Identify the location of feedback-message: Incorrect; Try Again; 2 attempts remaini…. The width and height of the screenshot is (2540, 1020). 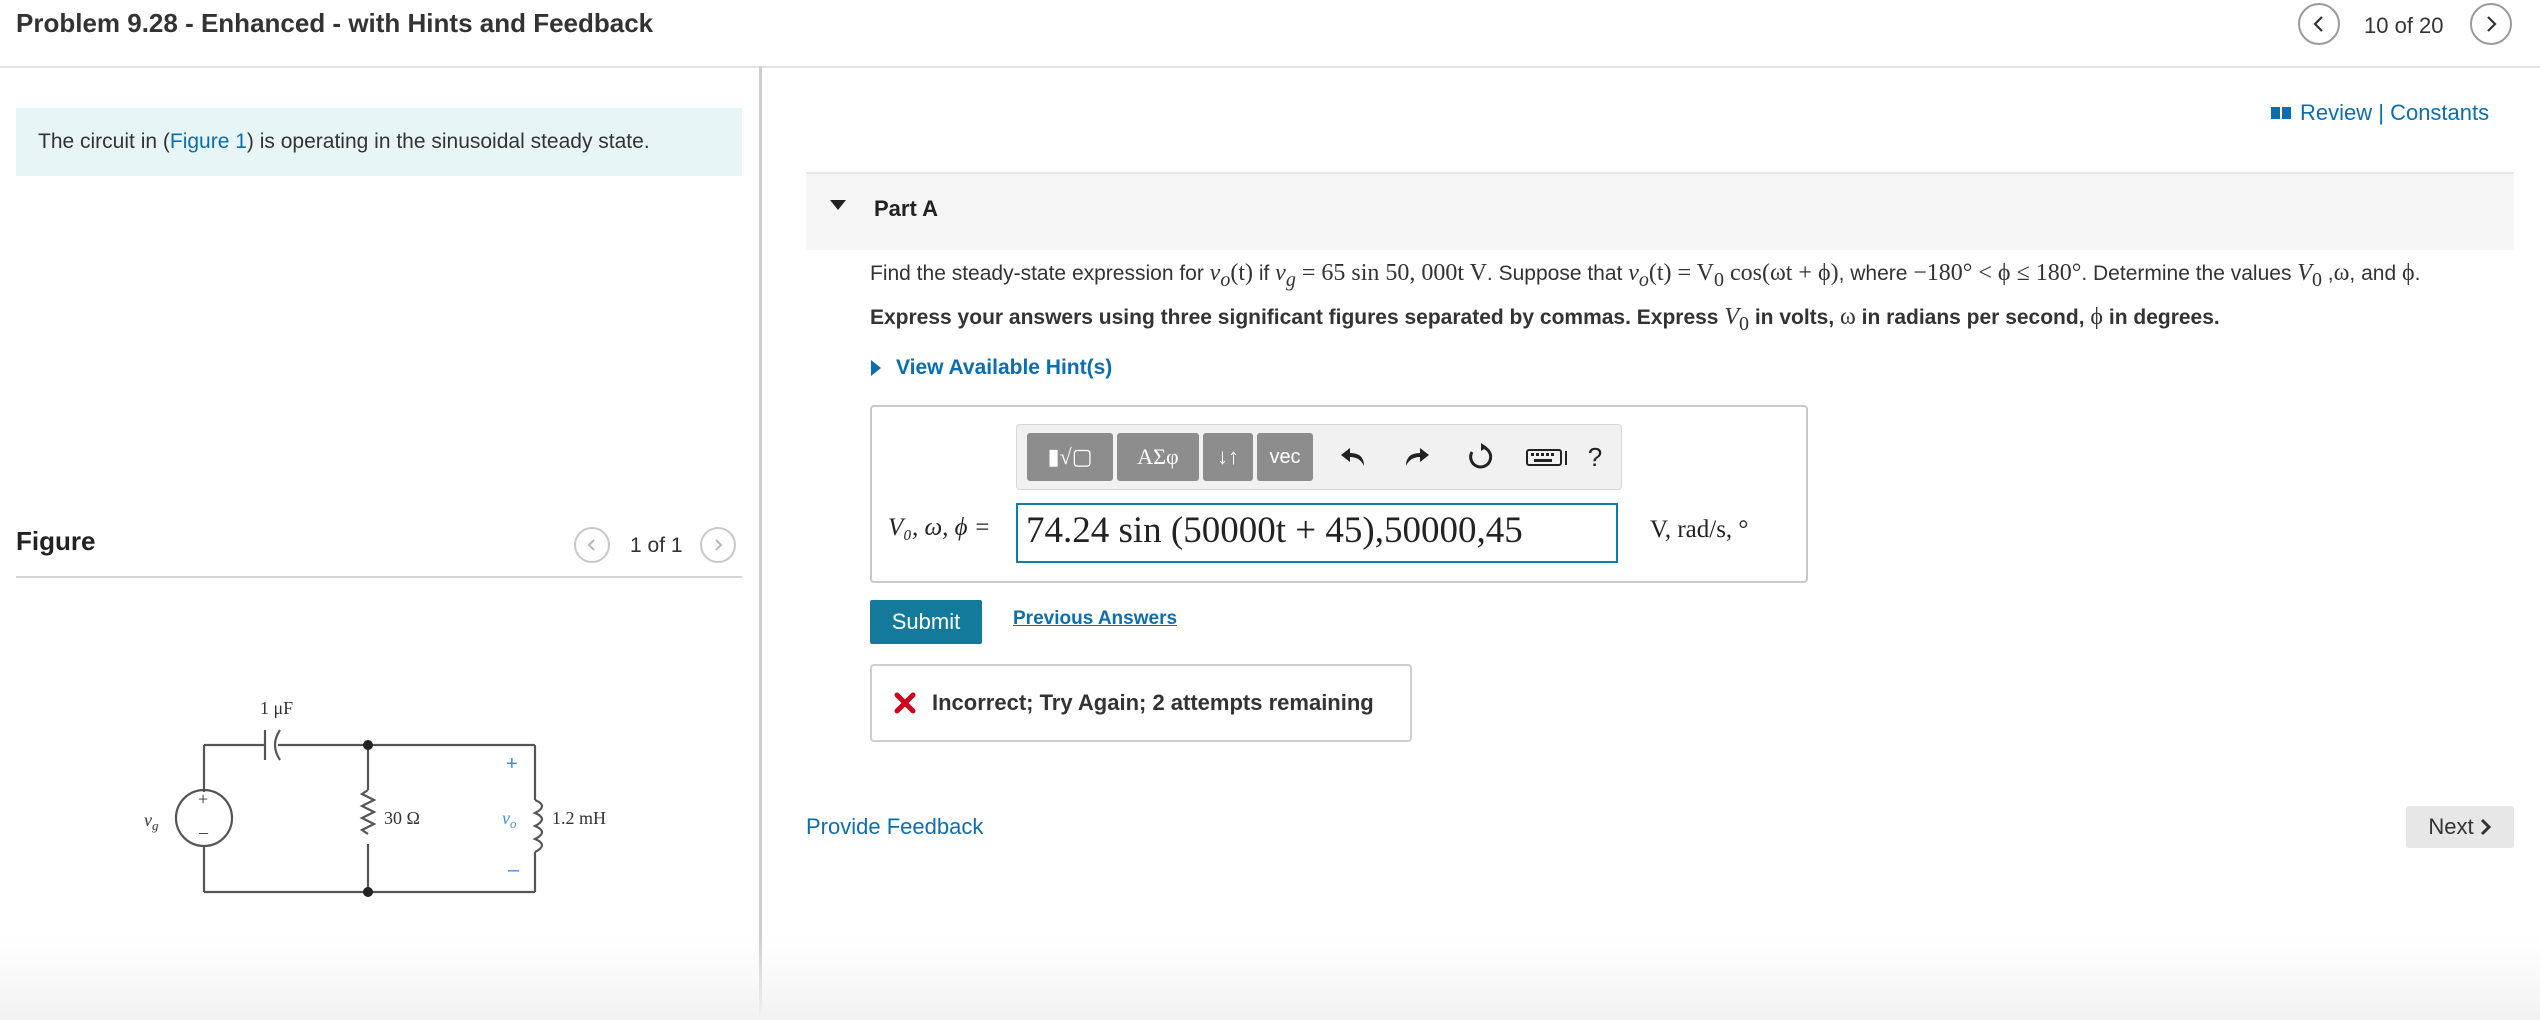
(1141, 703).